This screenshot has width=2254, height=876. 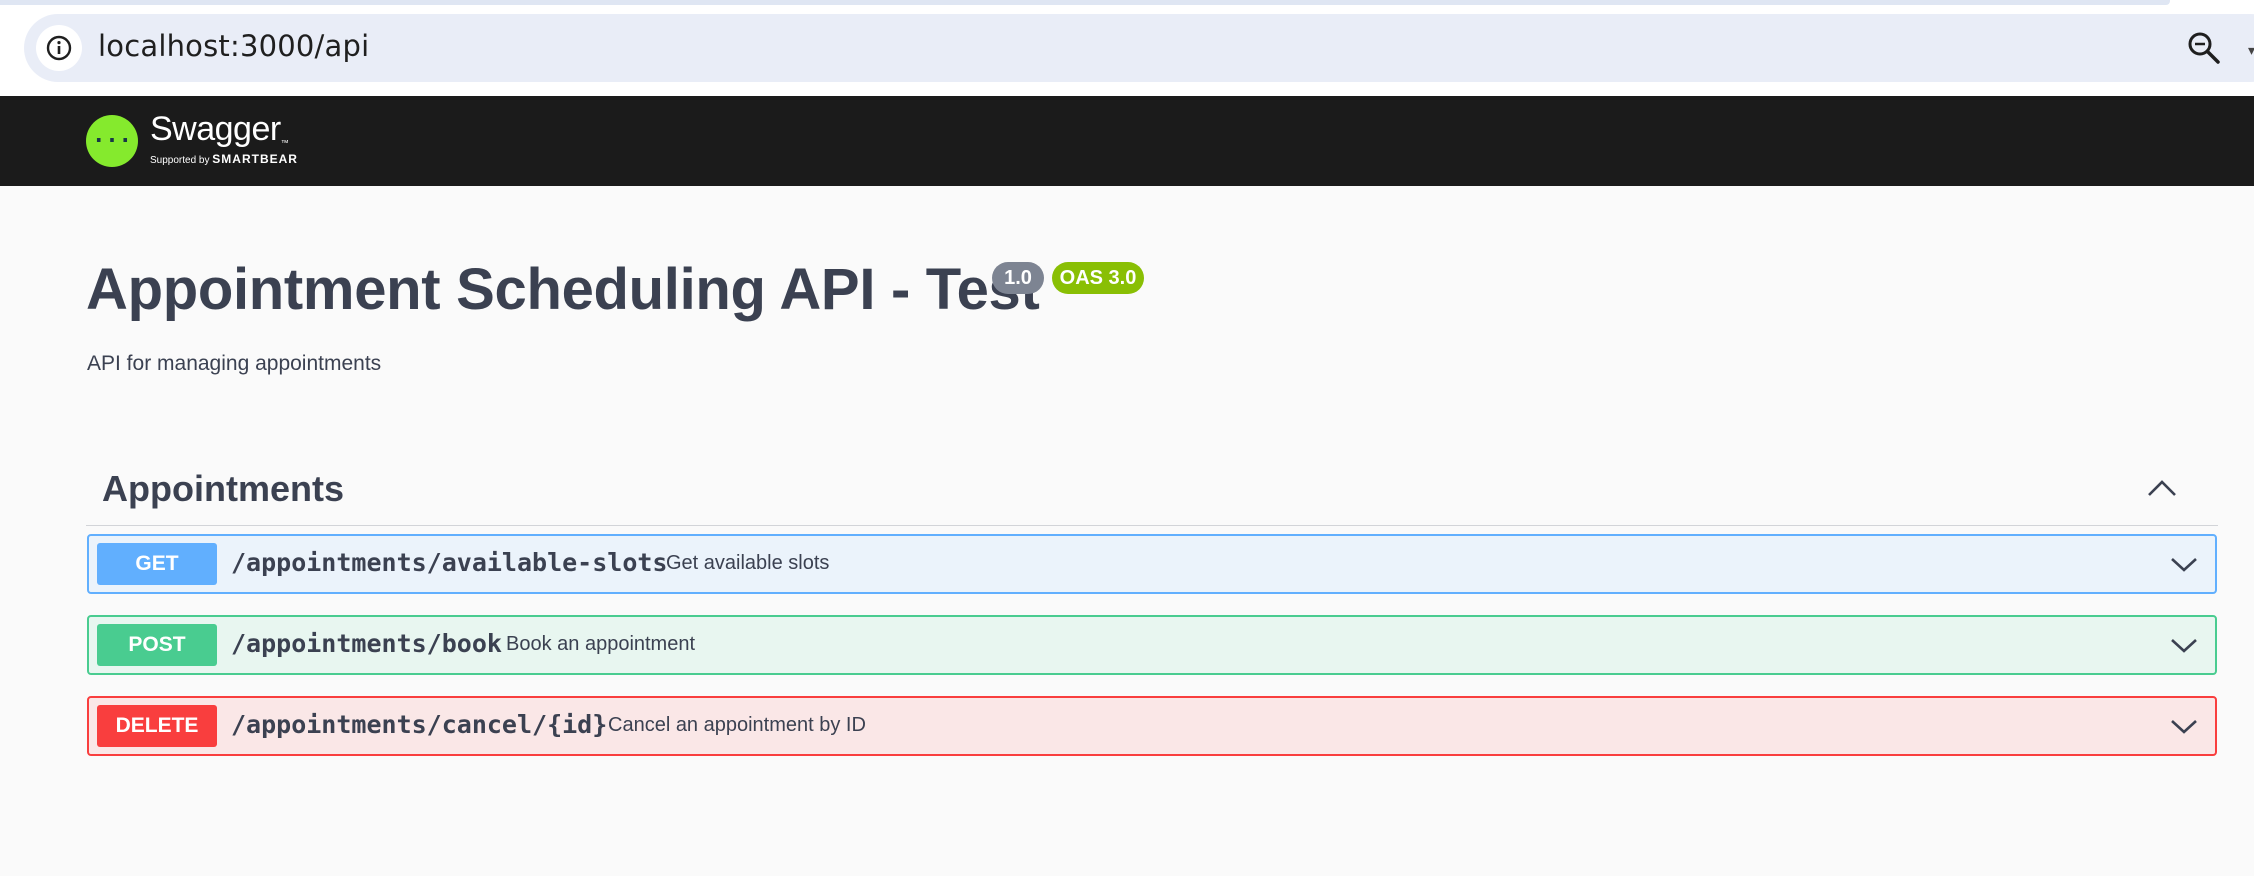 I want to click on operation-path: /appointments/available-slots, so click(x=449, y=562).